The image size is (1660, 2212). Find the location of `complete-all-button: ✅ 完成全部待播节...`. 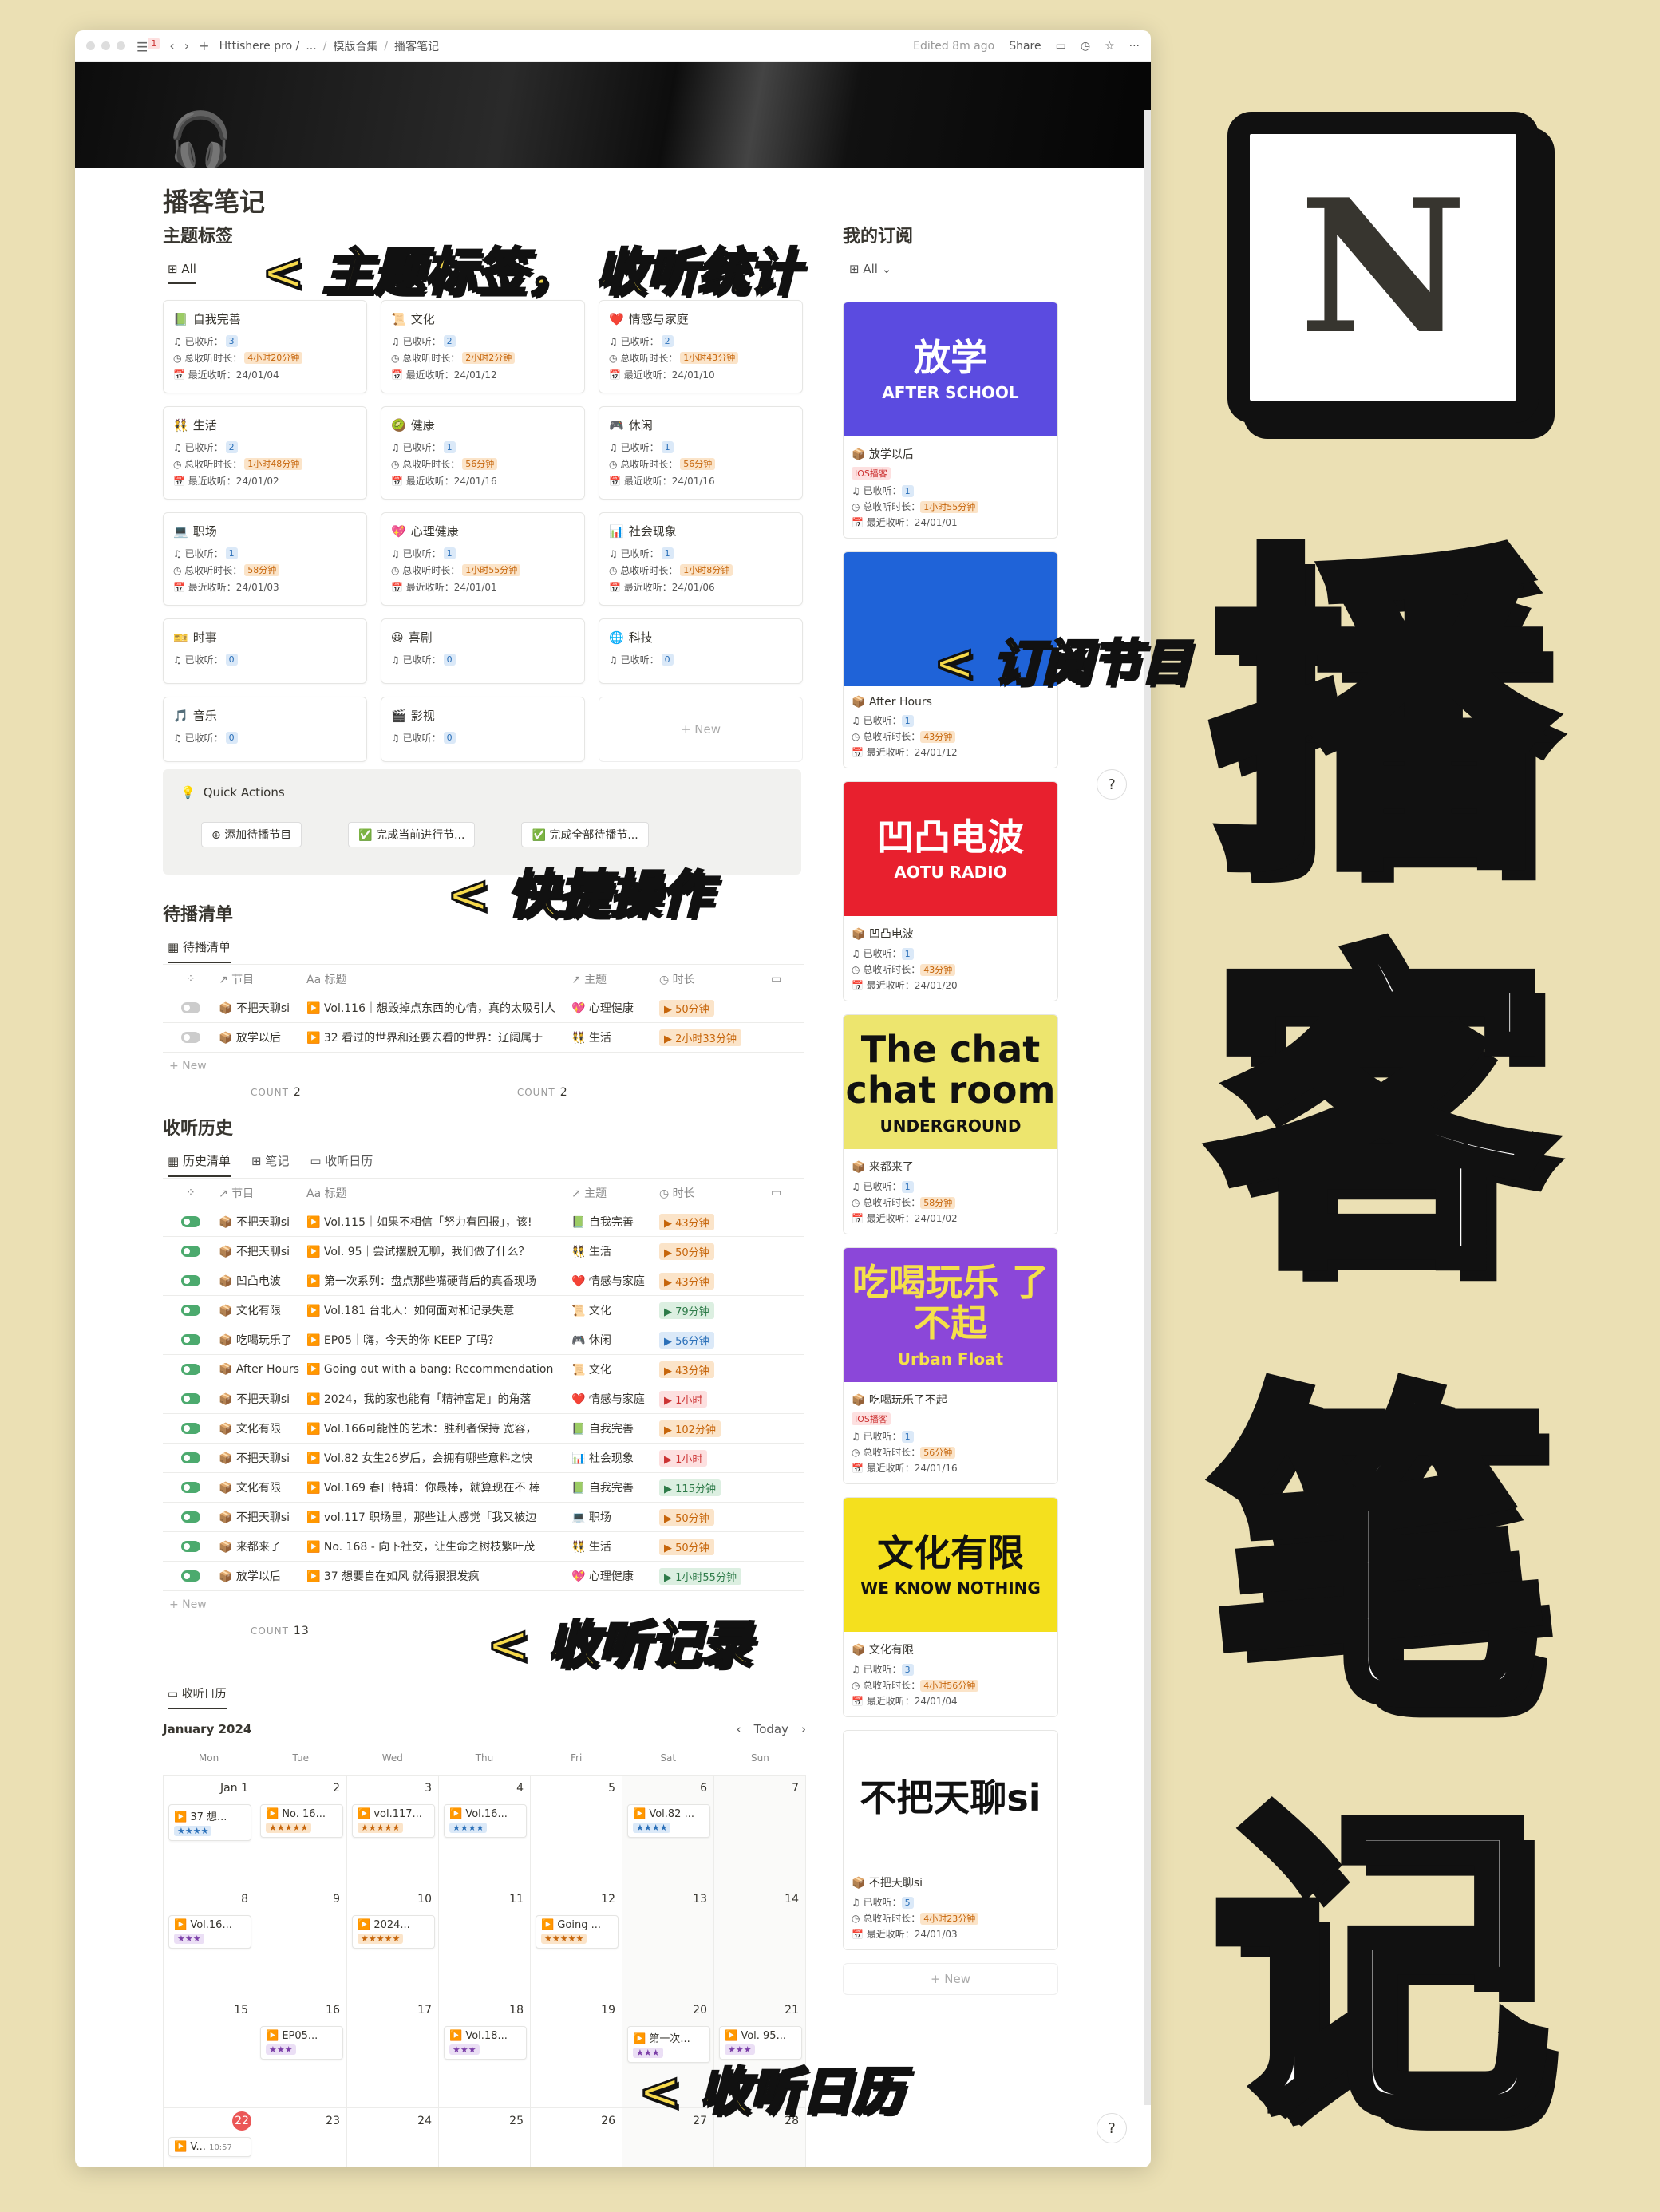

complete-all-button: ✅ 完成全部待播节... is located at coordinates (585, 834).